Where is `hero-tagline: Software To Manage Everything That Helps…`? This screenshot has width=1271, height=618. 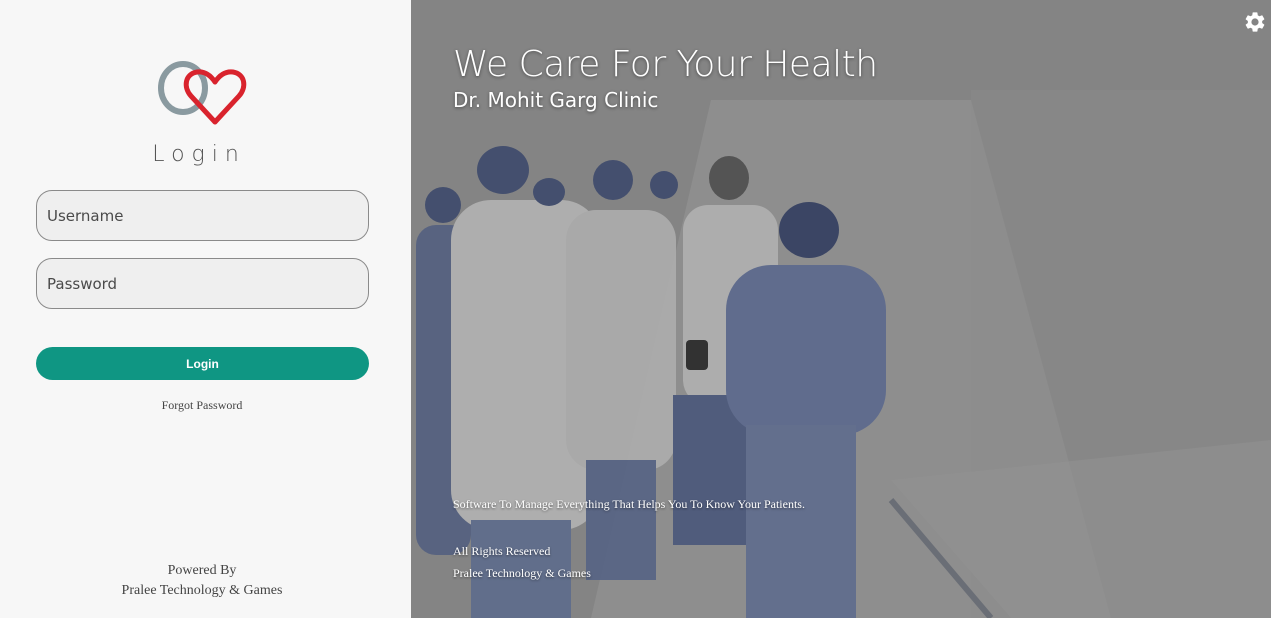
hero-tagline: Software To Manage Everything That Helps… is located at coordinates (629, 504).